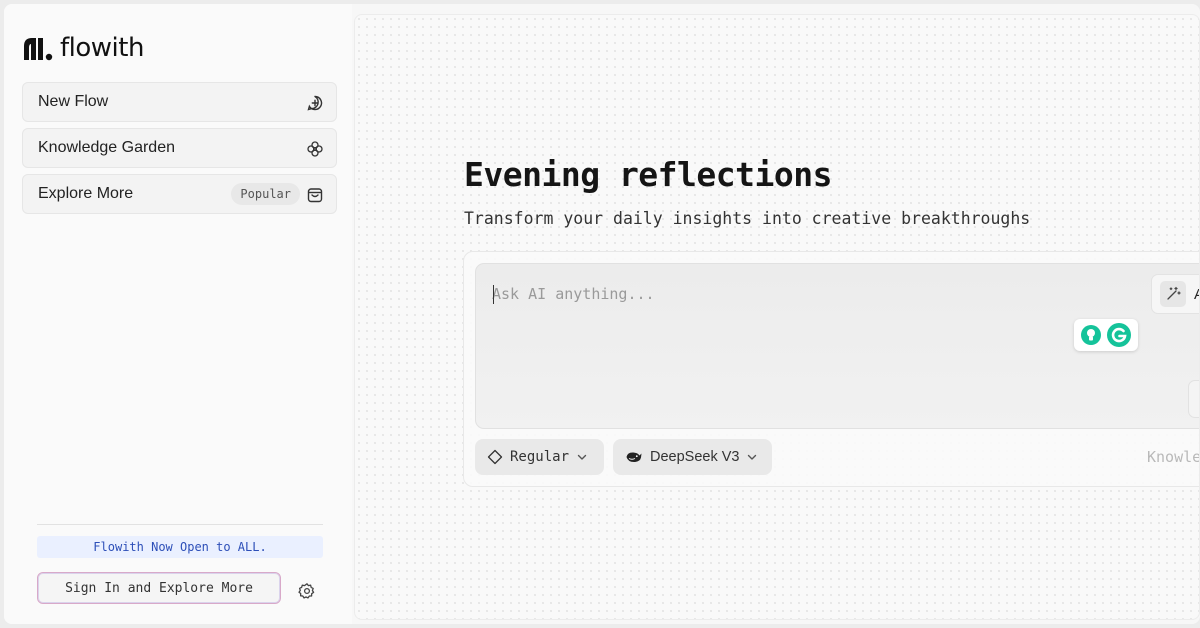 This screenshot has width=1200, height=628. Describe the element at coordinates (695, 457) in the screenshot. I see `model-label: DeepSeek V3` at that location.